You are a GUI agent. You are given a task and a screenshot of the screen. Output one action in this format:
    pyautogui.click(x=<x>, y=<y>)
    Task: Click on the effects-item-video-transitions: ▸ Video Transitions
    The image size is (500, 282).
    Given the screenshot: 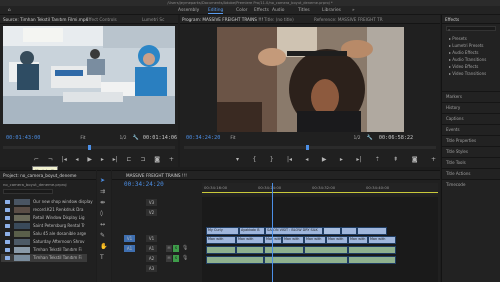 What is the action you would take?
    pyautogui.click(x=467, y=73)
    